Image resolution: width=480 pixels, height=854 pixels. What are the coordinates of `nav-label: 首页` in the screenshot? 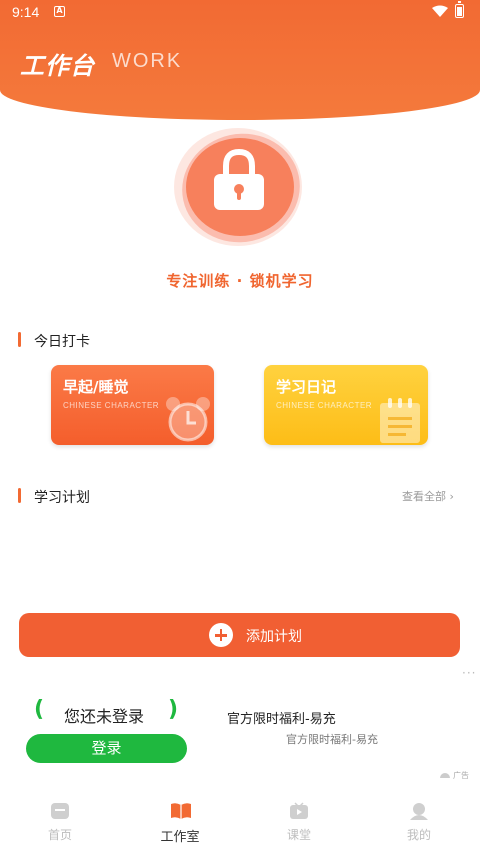 It's located at (59, 835).